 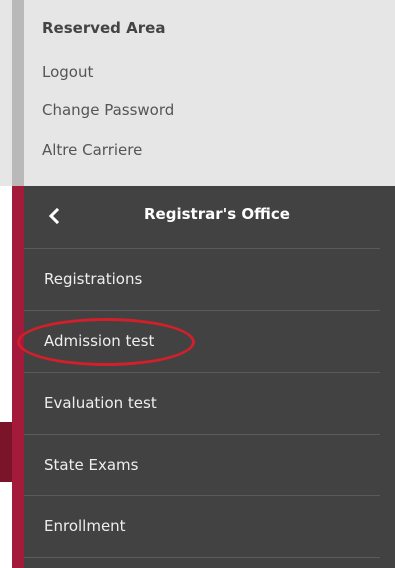 I want to click on menu-header: Registrar's Office, so click(x=209, y=217).